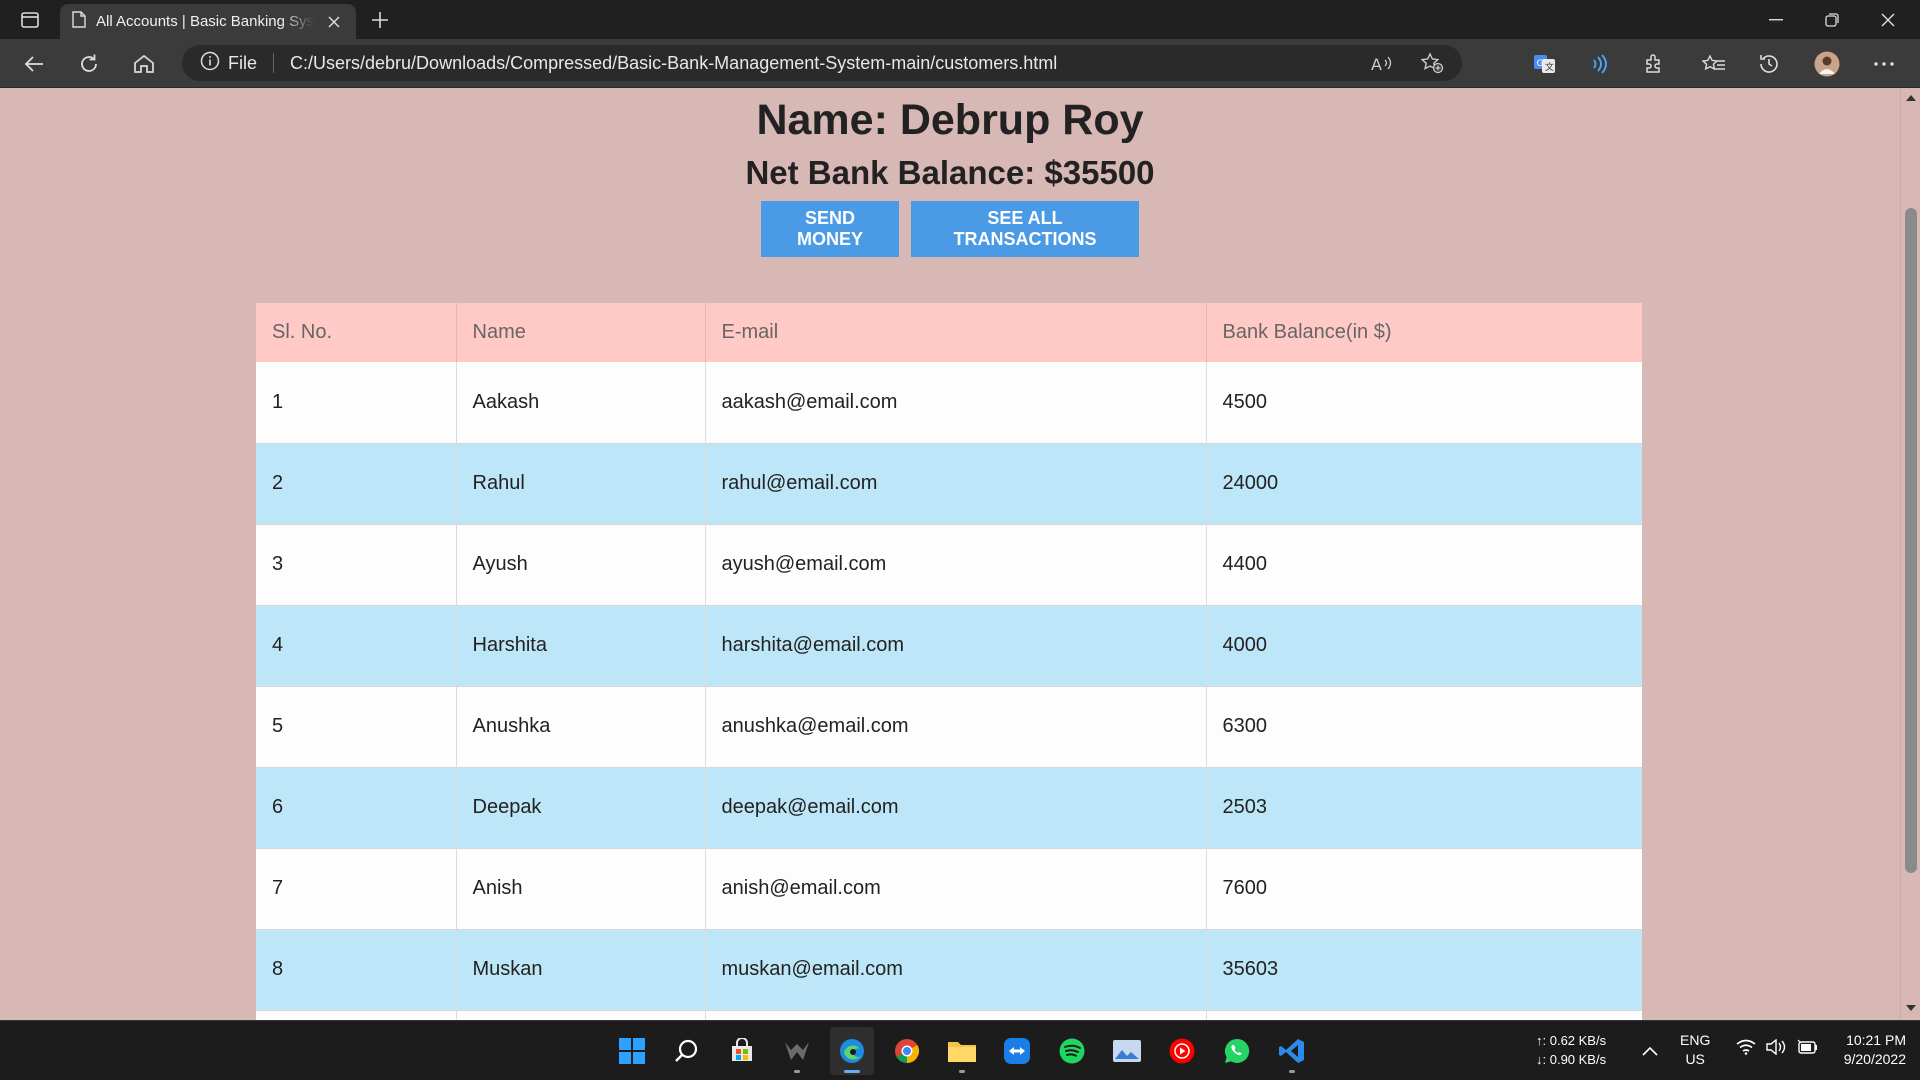  Describe the element at coordinates (356, 970) in the screenshot. I see `cell-sl-no: 8` at that location.